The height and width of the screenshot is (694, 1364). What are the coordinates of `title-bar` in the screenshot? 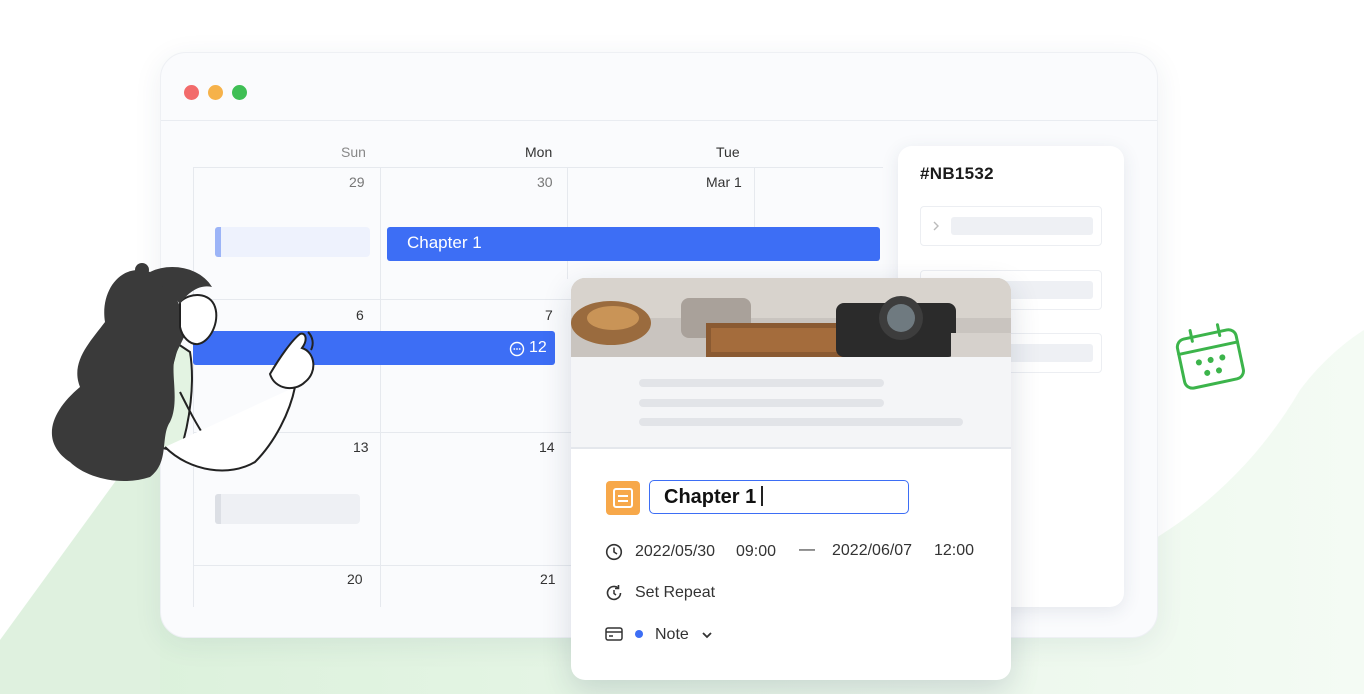 It's located at (659, 87).